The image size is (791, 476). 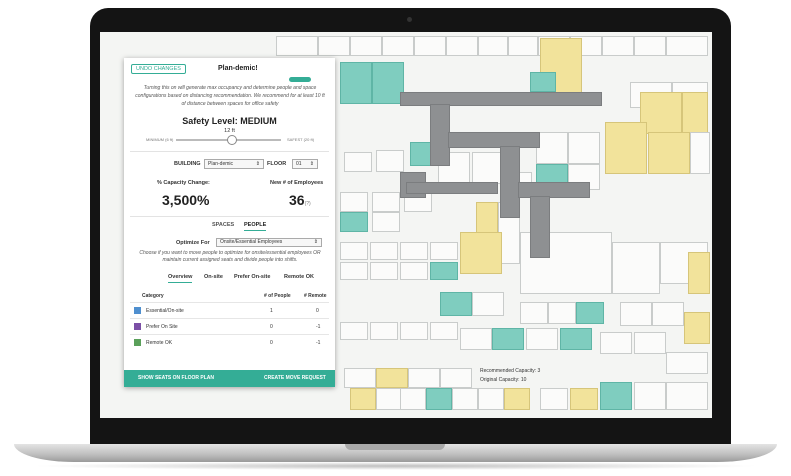 I want to click on new-employees-suffix: (?), so click(x=307, y=204).